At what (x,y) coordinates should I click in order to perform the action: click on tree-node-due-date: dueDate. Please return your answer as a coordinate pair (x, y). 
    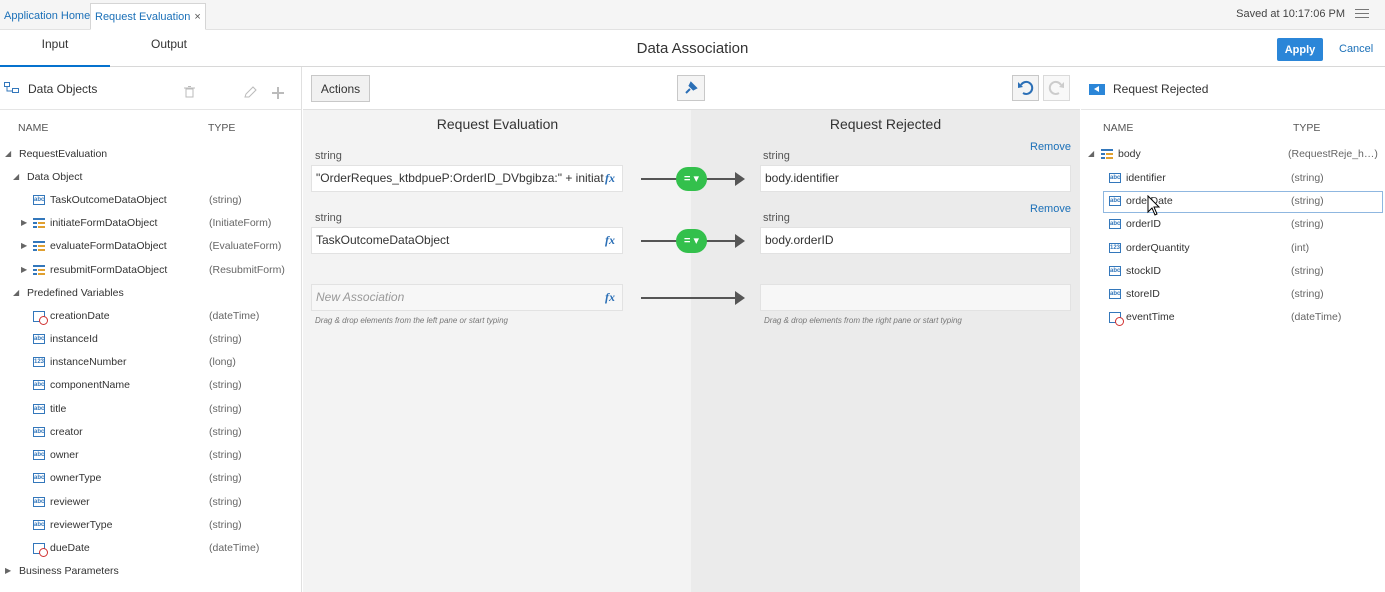
    Looking at the image, I should click on (61, 548).